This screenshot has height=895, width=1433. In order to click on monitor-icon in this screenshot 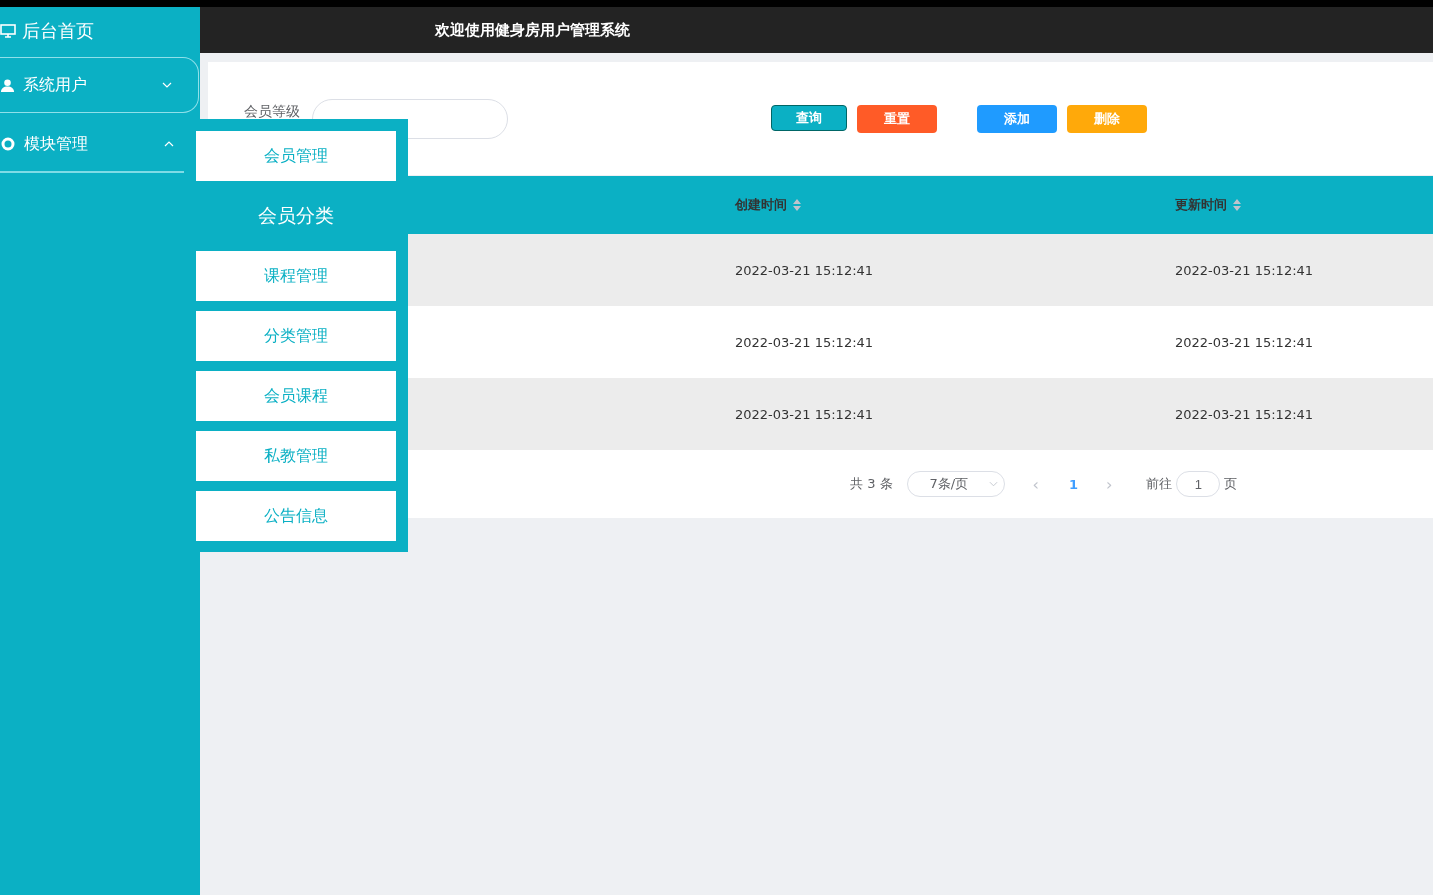, I will do `click(8, 31)`.